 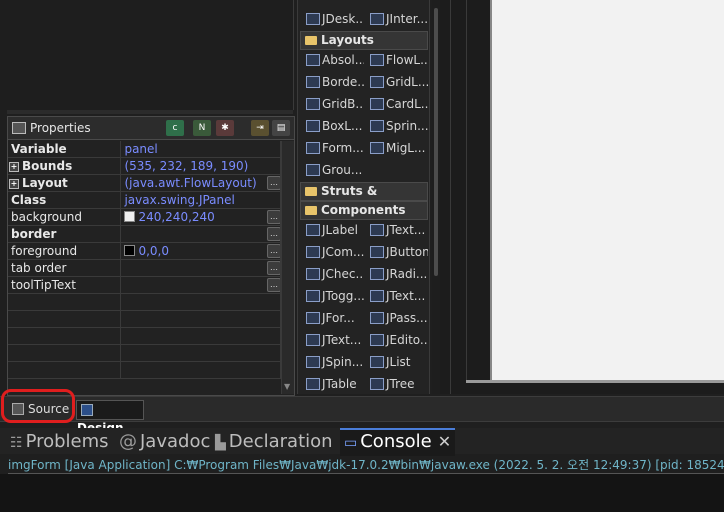 What do you see at coordinates (147, 55) in the screenshot?
I see `structure-view` at bounding box center [147, 55].